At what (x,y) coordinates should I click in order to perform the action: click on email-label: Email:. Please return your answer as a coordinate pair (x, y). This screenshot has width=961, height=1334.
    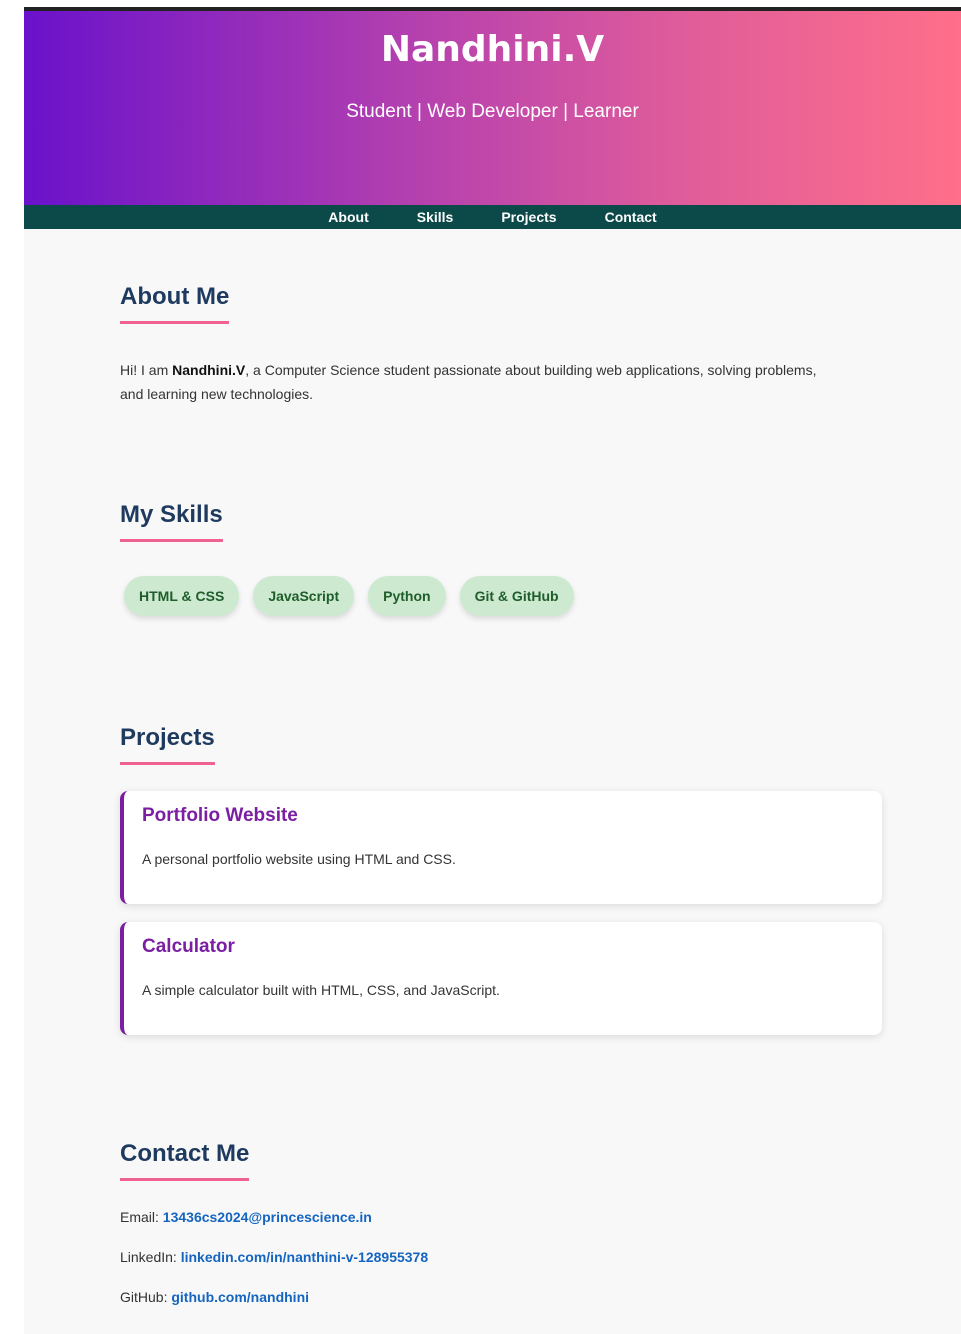
    Looking at the image, I should click on (141, 1217).